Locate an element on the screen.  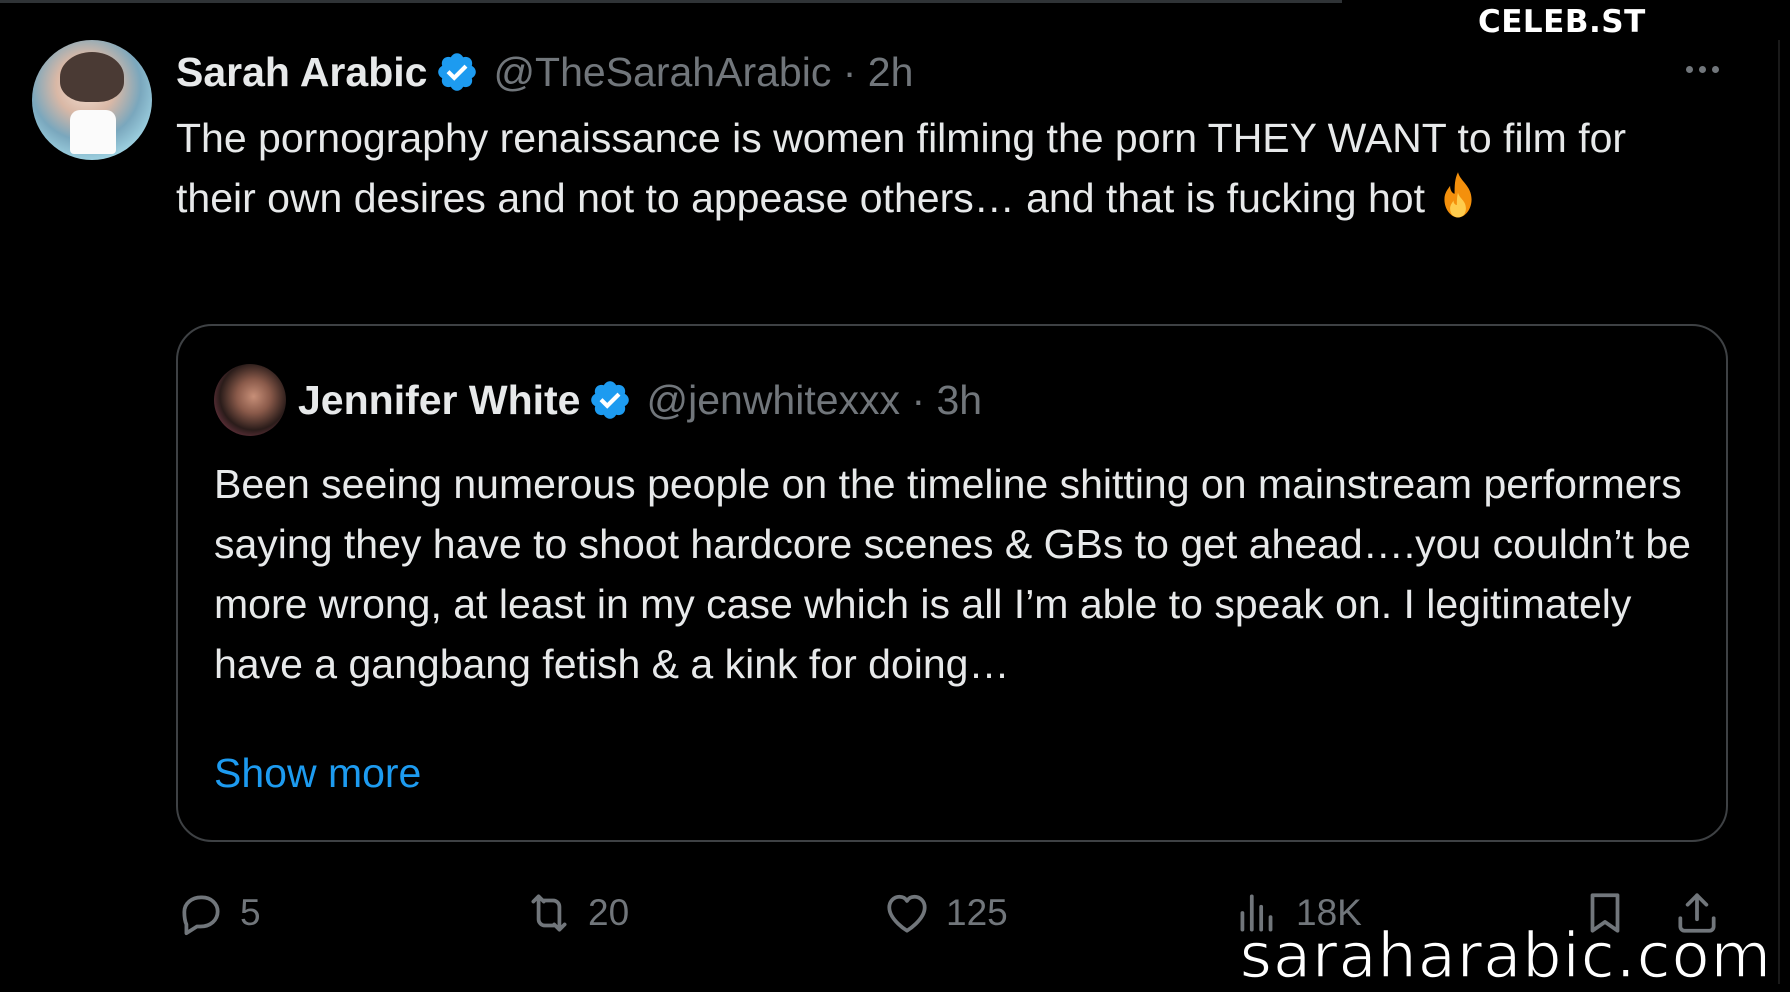
repost-button: 20 is located at coordinates (576, 913).